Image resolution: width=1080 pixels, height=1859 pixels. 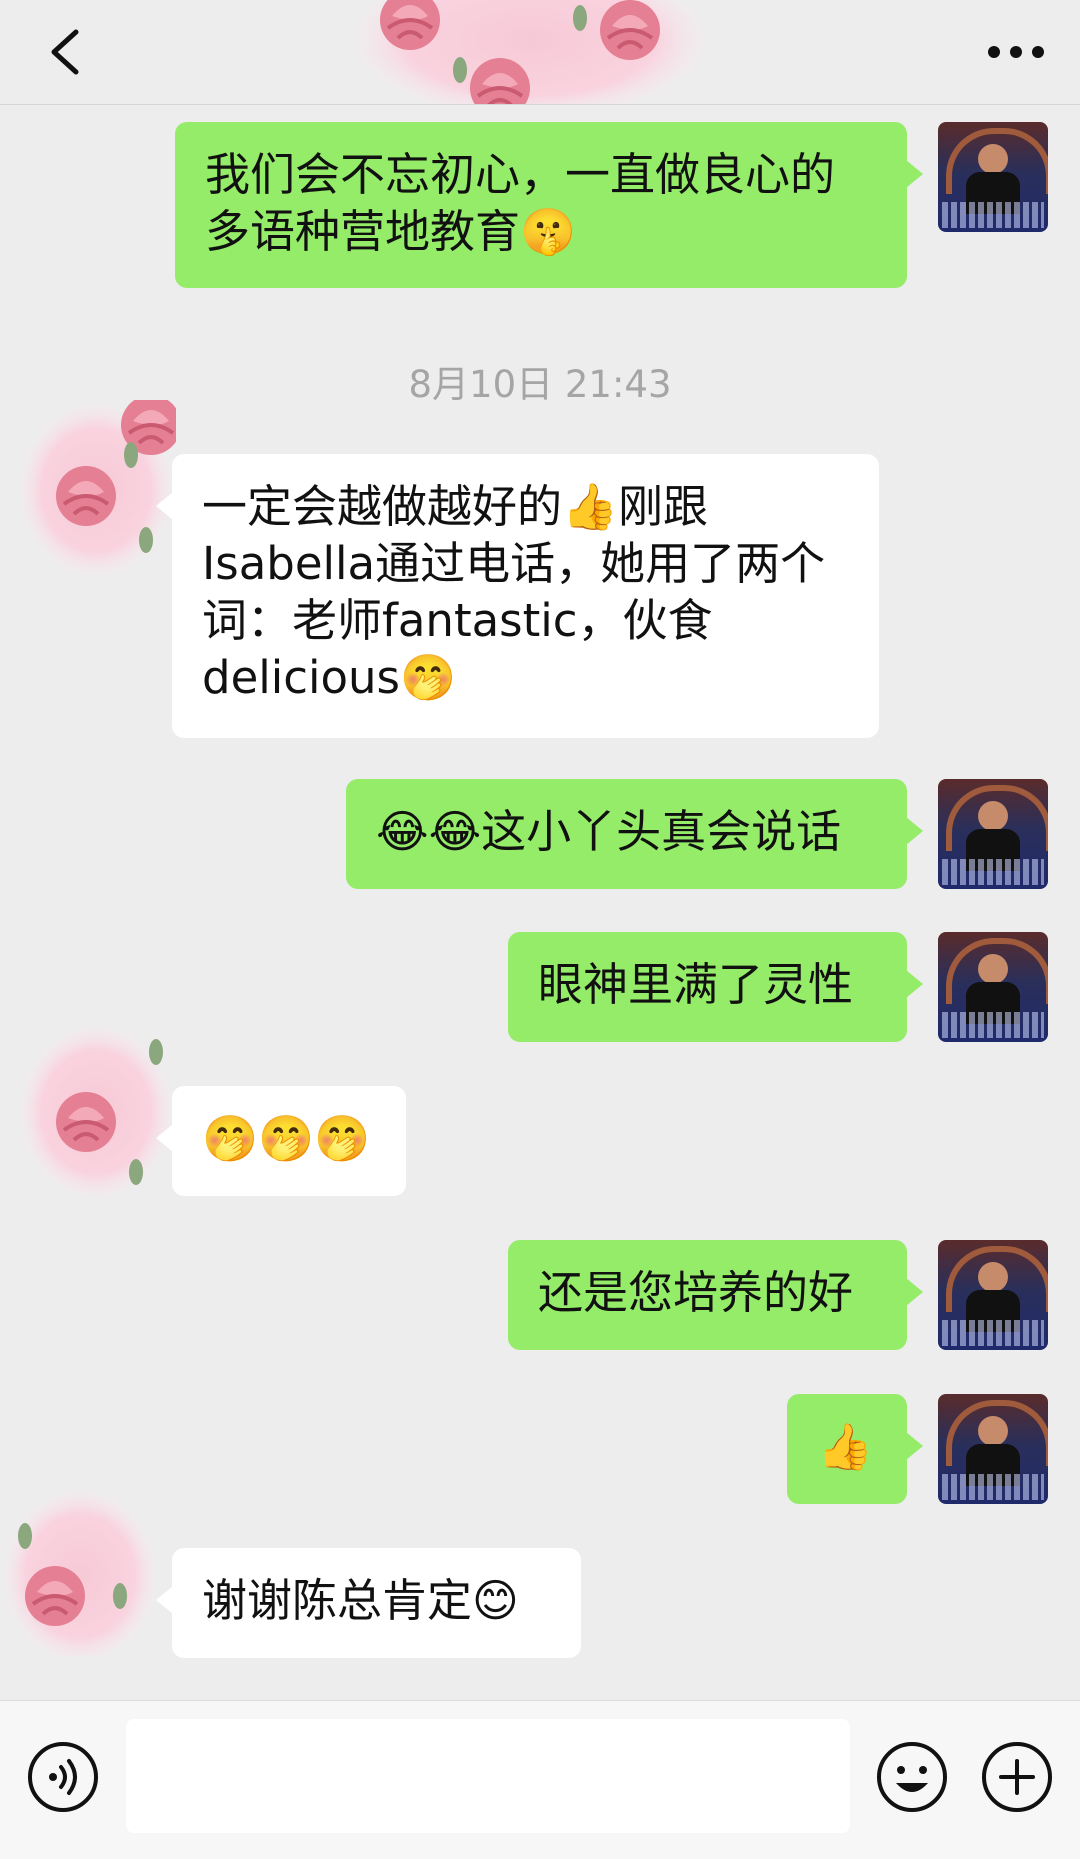 What do you see at coordinates (549, 205) in the screenshot?
I see `message-bubble: 我们会不忘初心，一直做良心的多语种营地教育🤫` at bounding box center [549, 205].